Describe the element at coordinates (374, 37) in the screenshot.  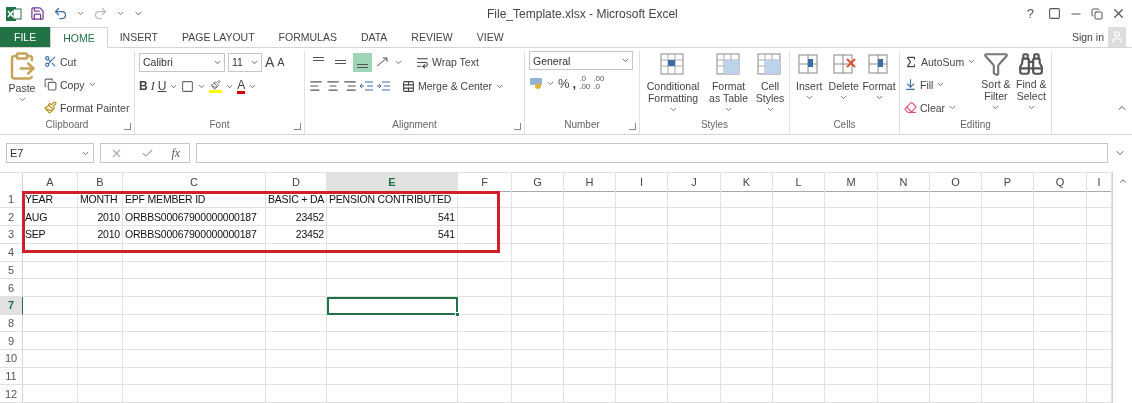
I see `ribbon-tab: DATA` at that location.